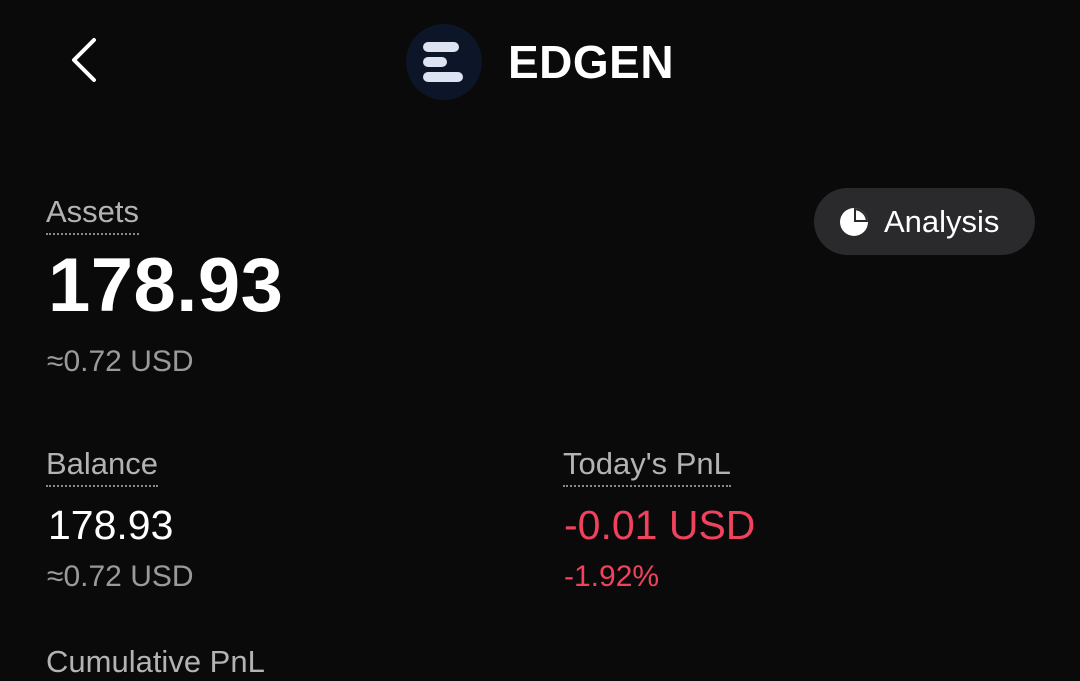  What do you see at coordinates (647, 466) in the screenshot?
I see `todays-pnl-label: Today's PnL` at bounding box center [647, 466].